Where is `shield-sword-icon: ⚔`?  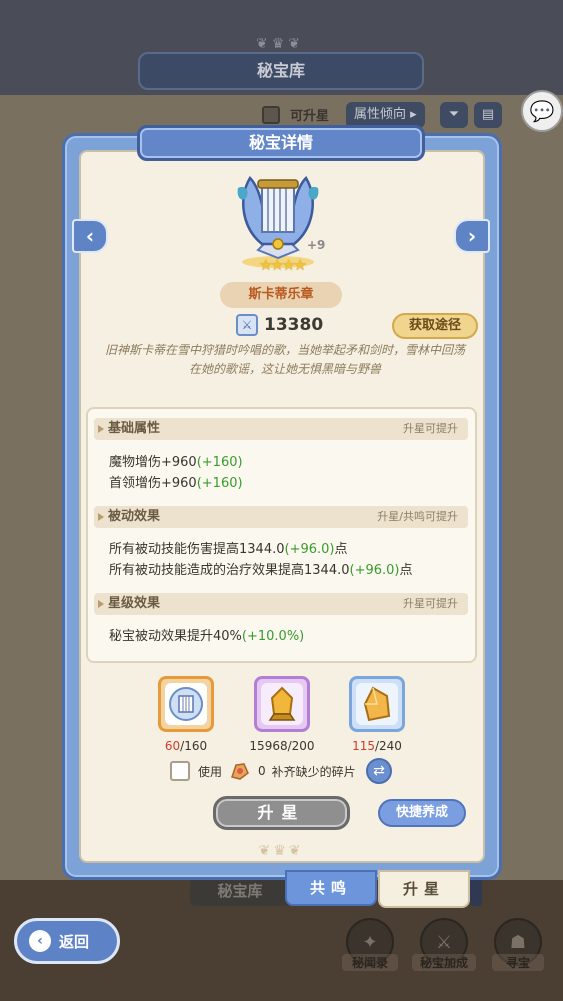 shield-sword-icon: ⚔ is located at coordinates (247, 325).